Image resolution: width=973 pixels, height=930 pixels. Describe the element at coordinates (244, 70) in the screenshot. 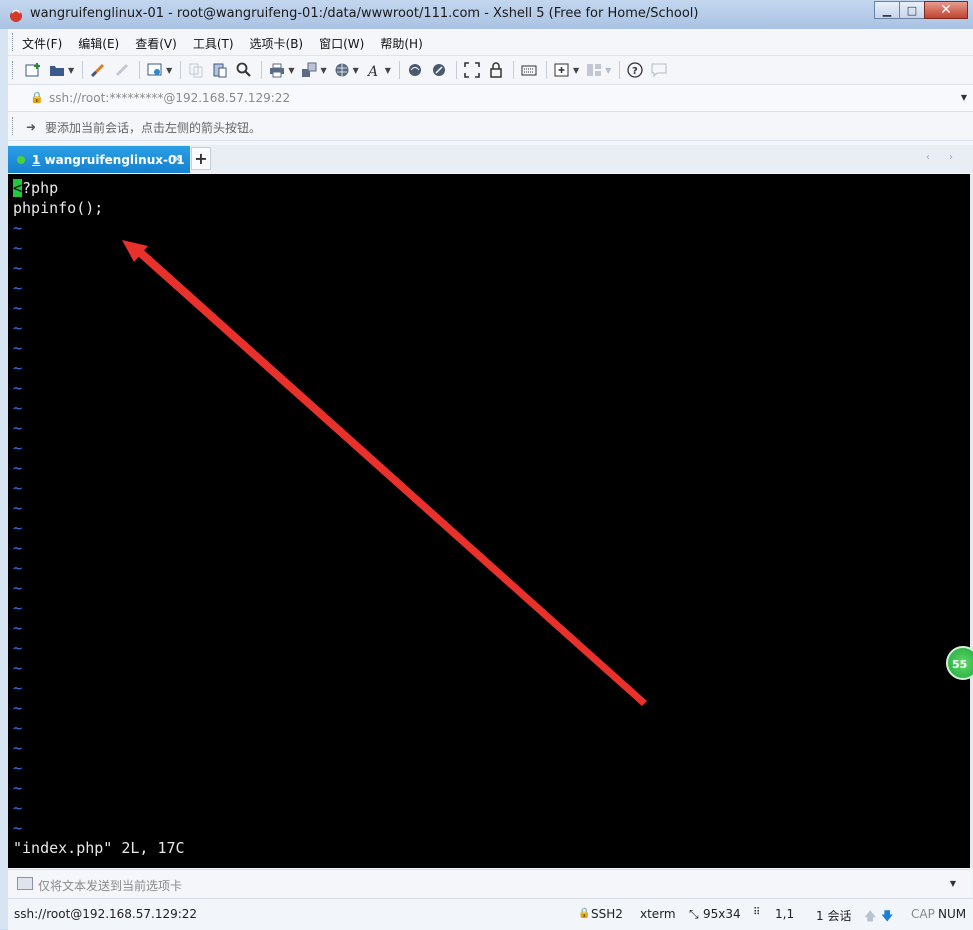

I see `find-icon` at that location.